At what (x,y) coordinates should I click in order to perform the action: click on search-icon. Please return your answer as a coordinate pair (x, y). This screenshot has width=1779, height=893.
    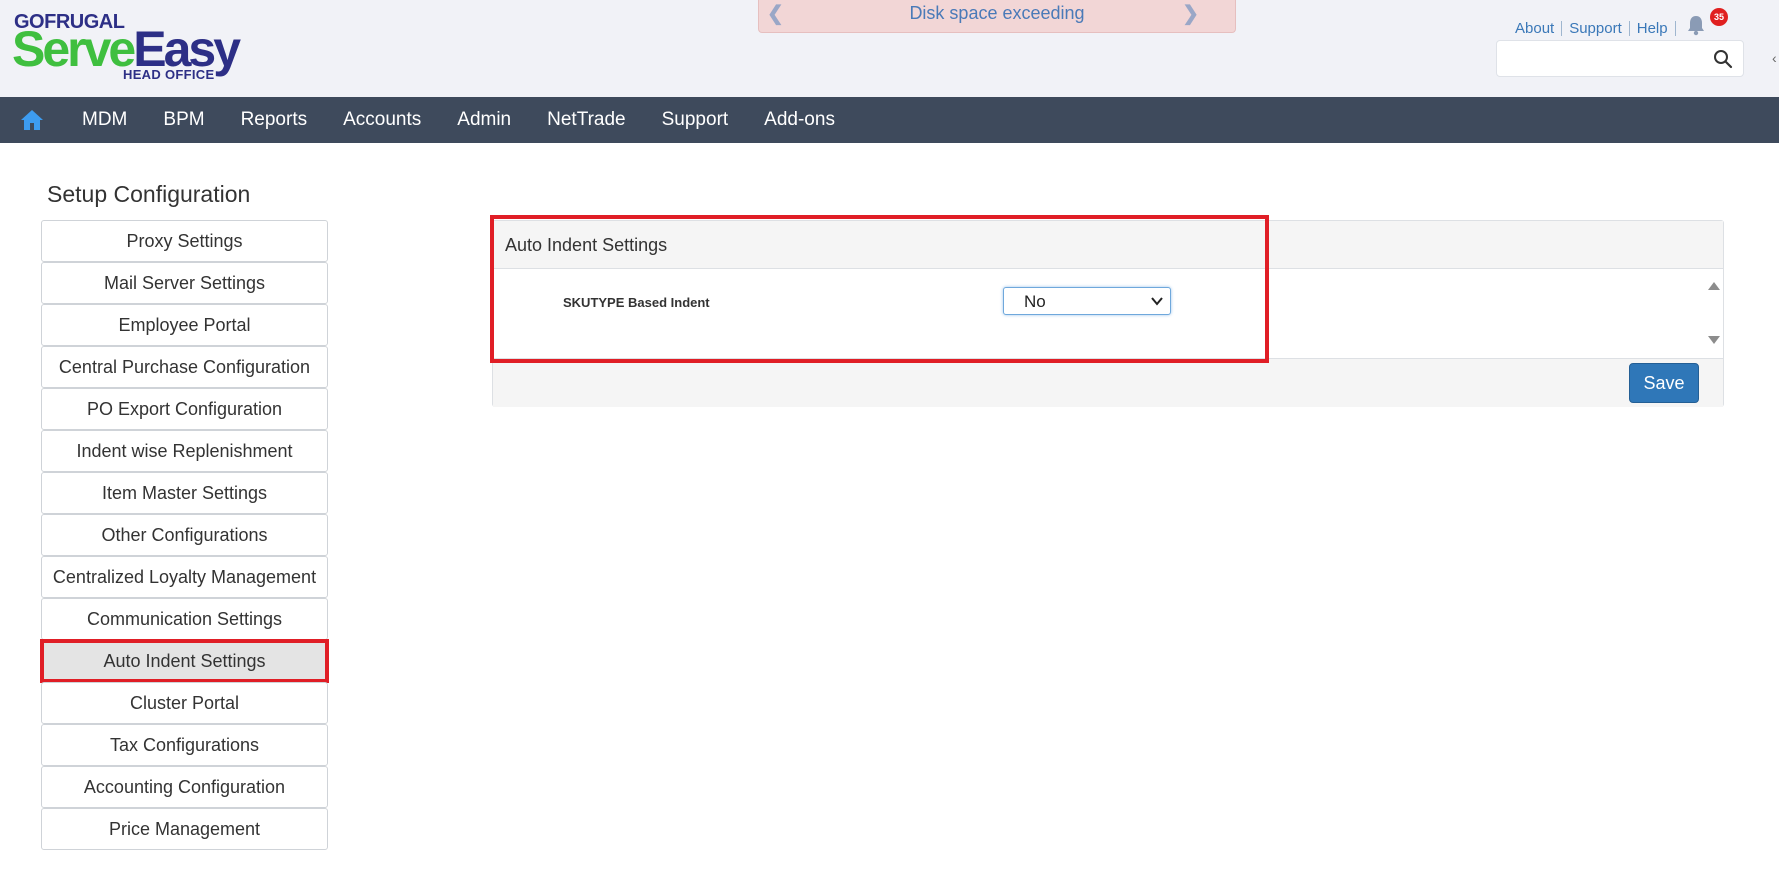
    Looking at the image, I should click on (1723, 59).